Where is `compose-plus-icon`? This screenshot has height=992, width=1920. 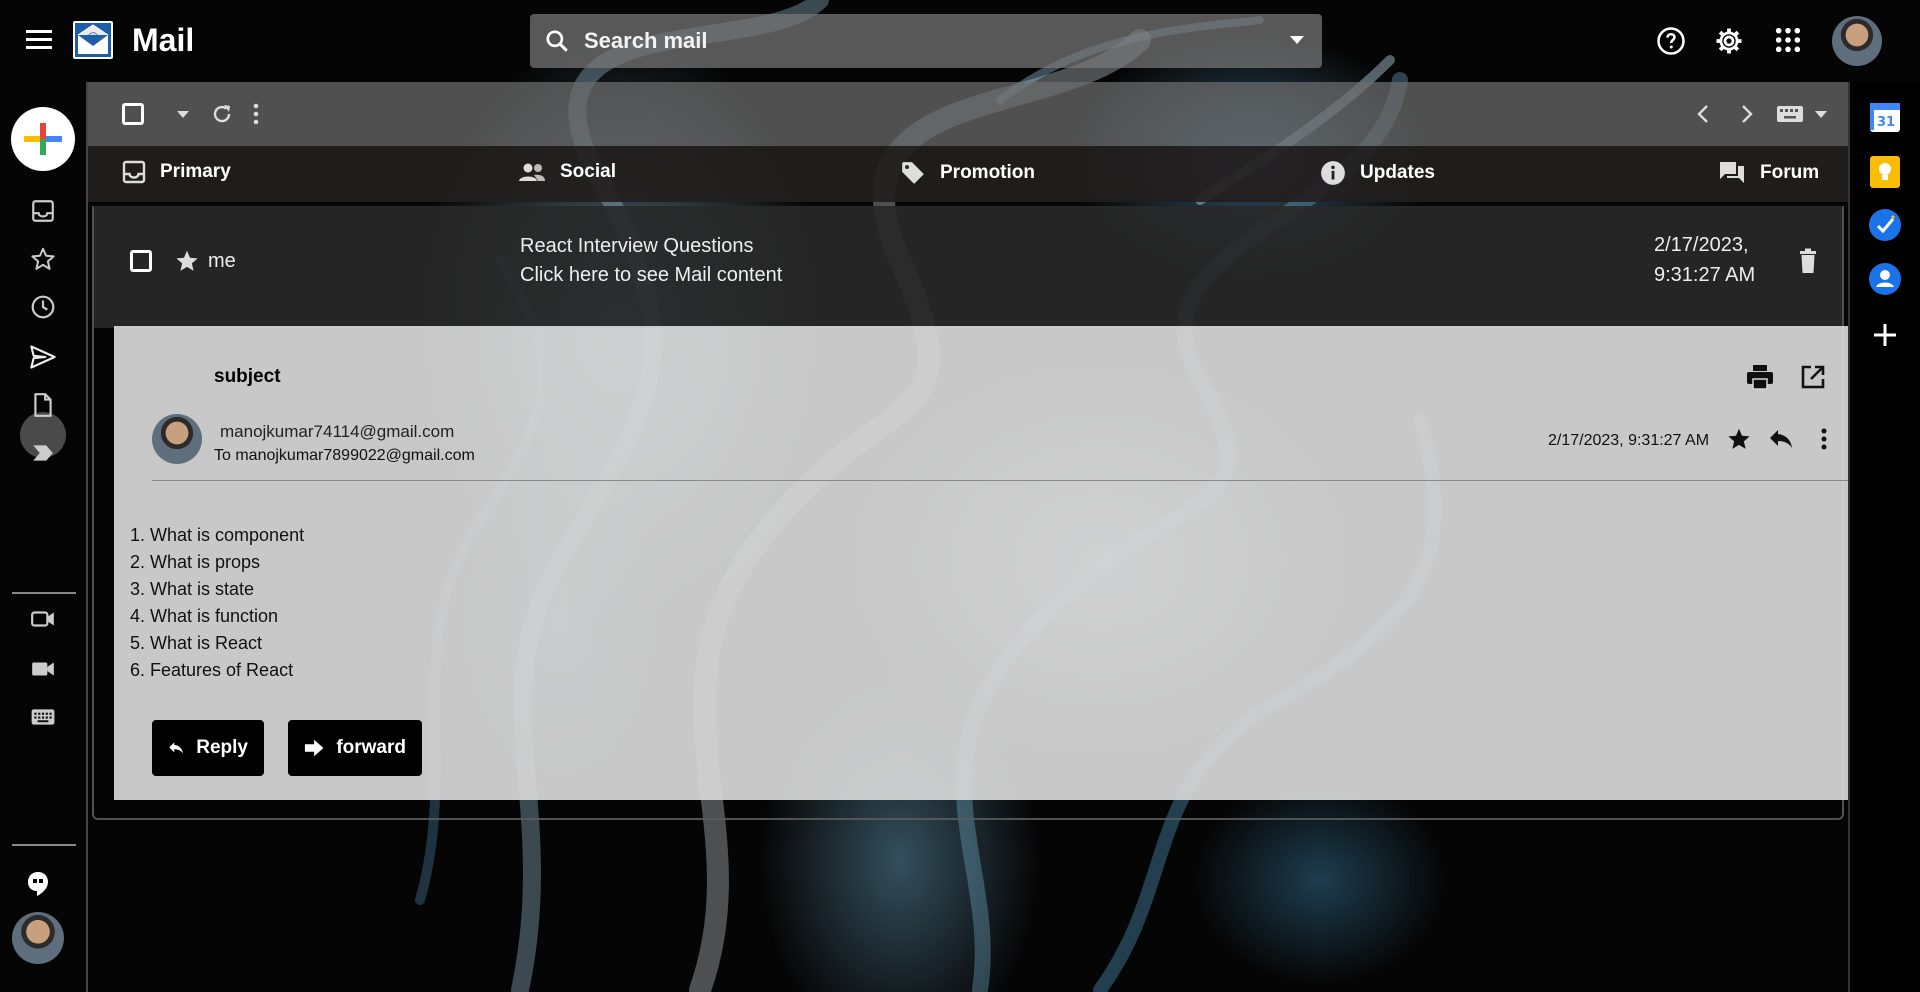 compose-plus-icon is located at coordinates (43, 139).